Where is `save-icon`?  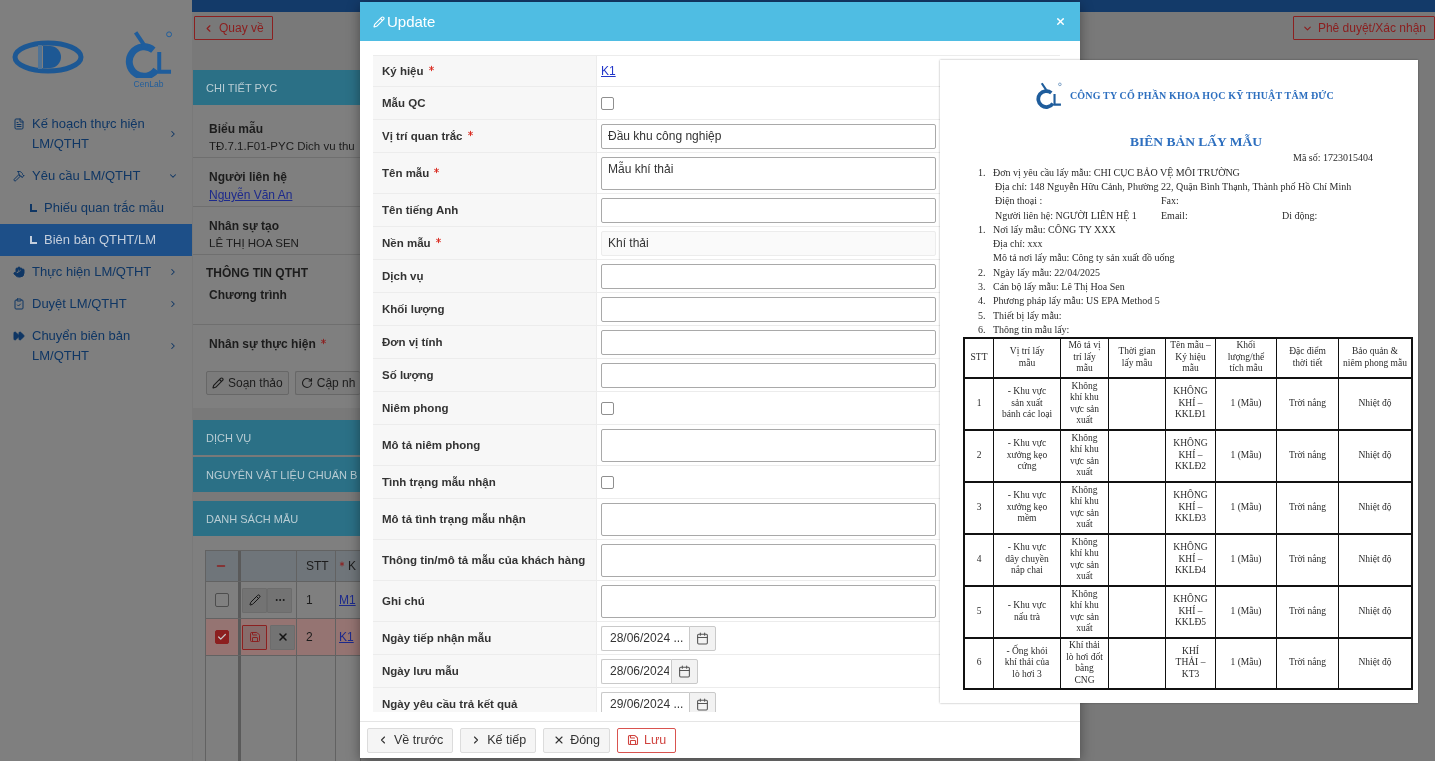
save-icon is located at coordinates (254, 637).